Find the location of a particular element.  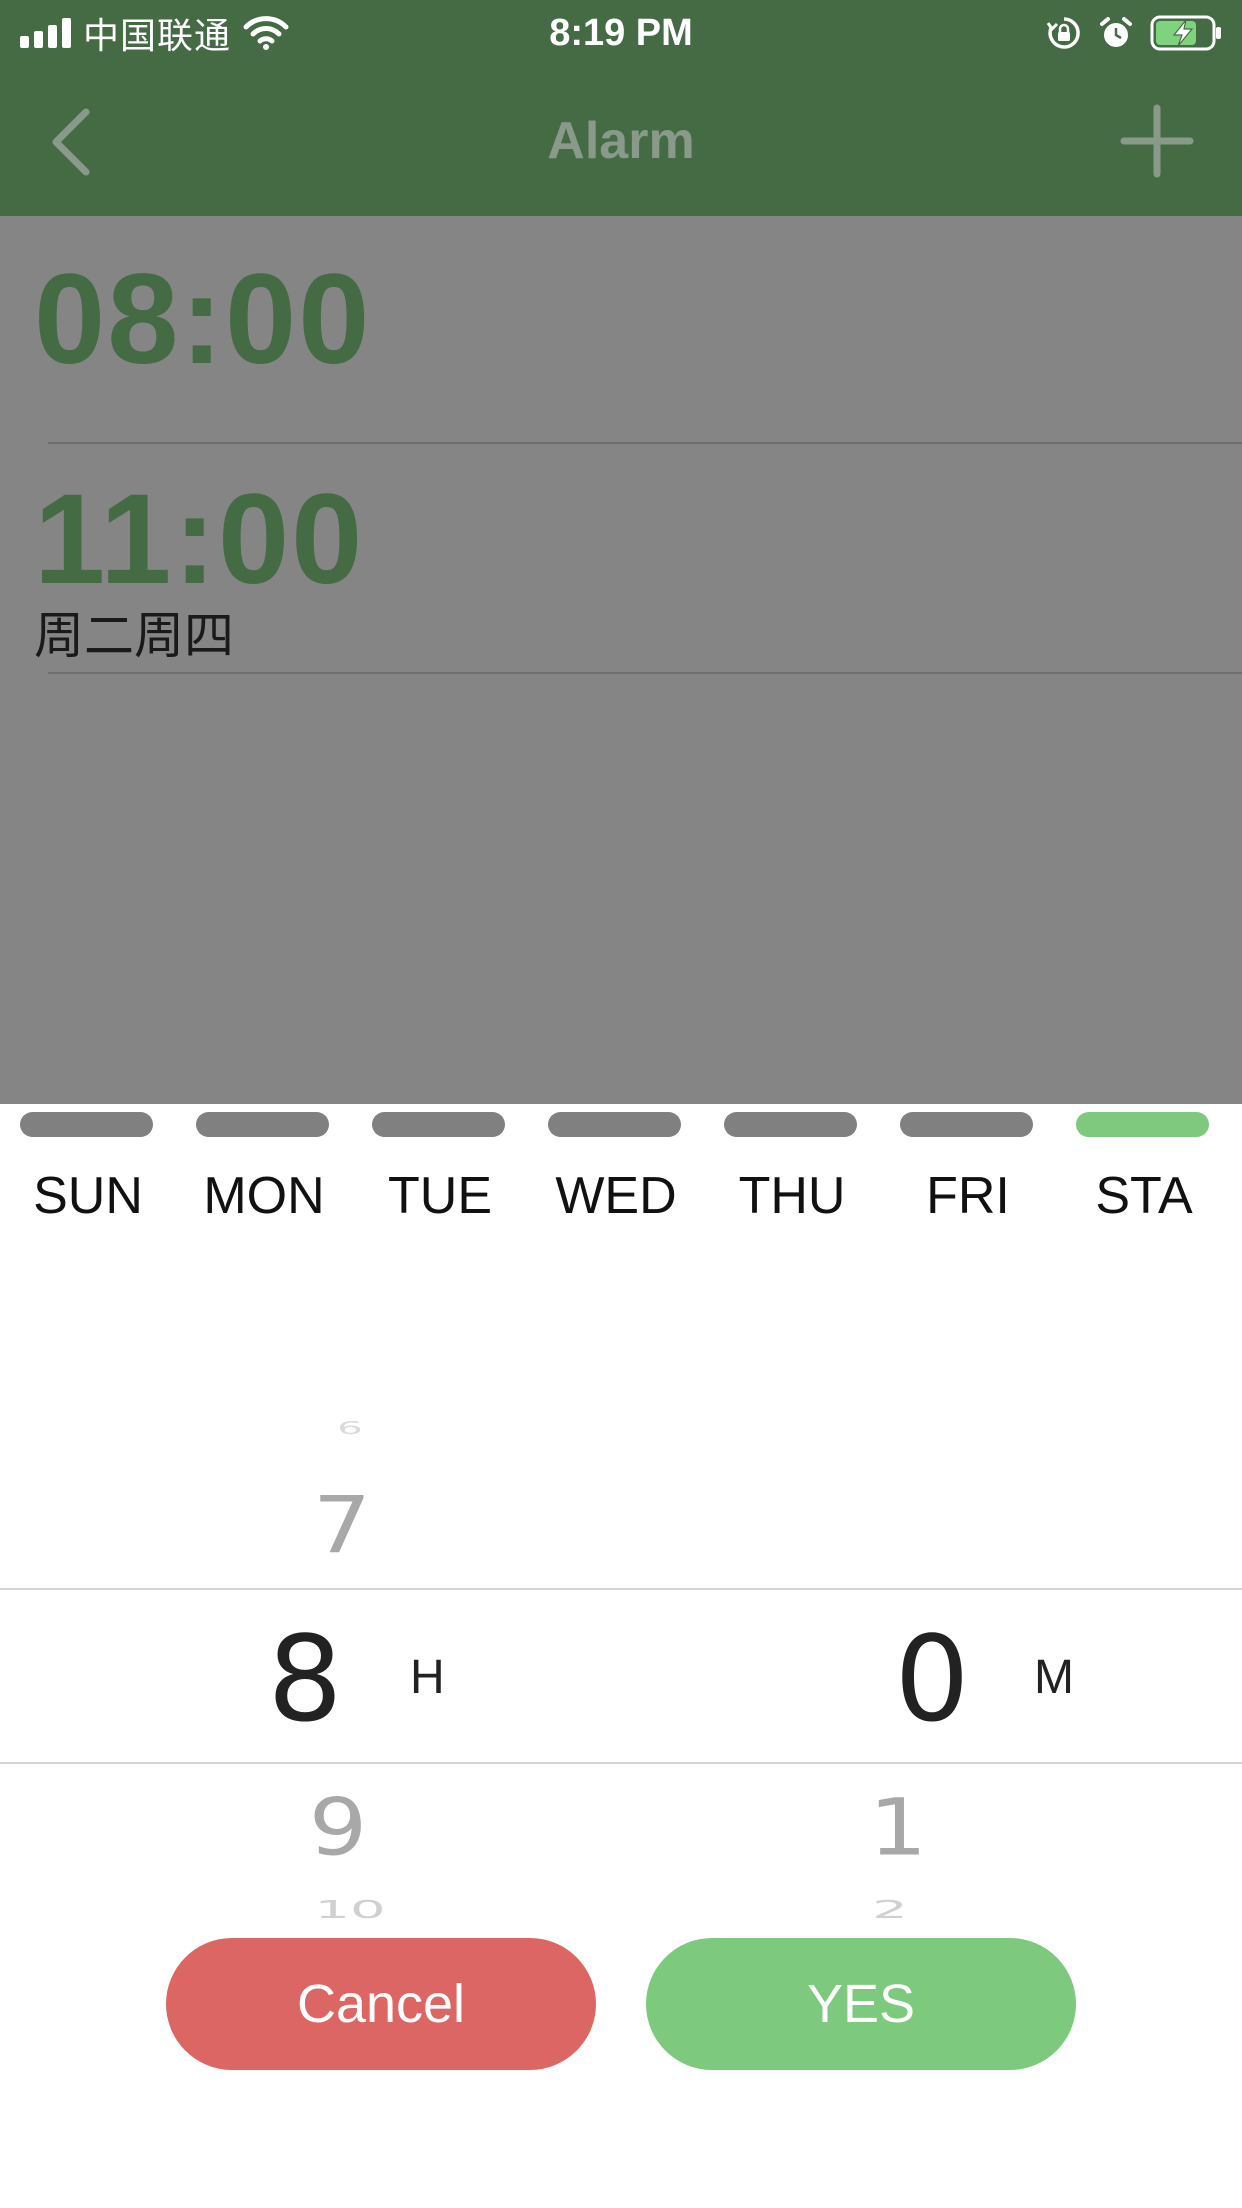

hour-selected: 8 is located at coordinates (305, 1679).